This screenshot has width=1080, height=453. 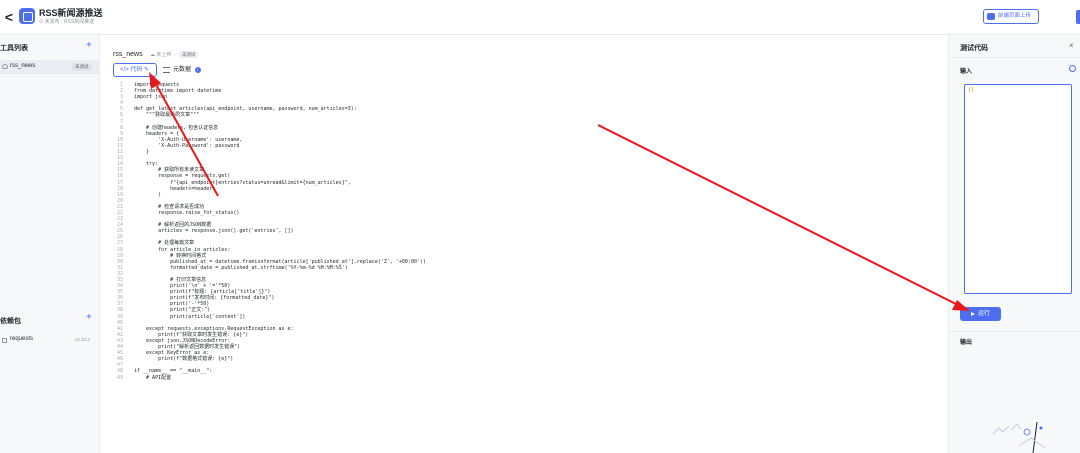 What do you see at coordinates (197, 70) in the screenshot?
I see `info-icon: i` at bounding box center [197, 70].